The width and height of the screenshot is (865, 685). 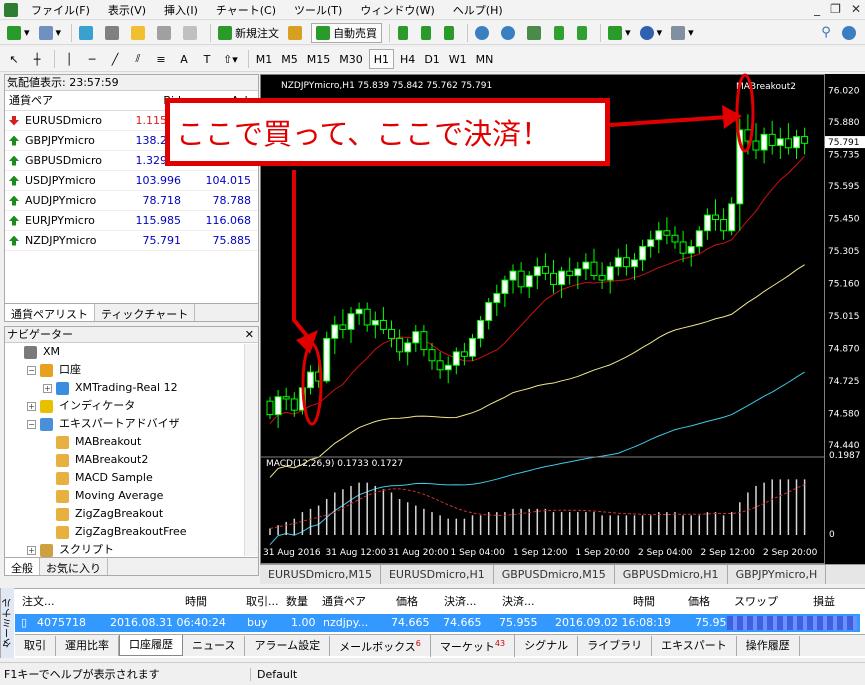 What do you see at coordinates (131, 352) in the screenshot?
I see `nav-item: XM` at bounding box center [131, 352].